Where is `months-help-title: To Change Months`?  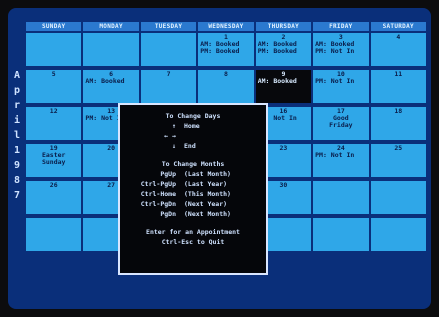
months-help-title: To Change Months is located at coordinates (193, 164).